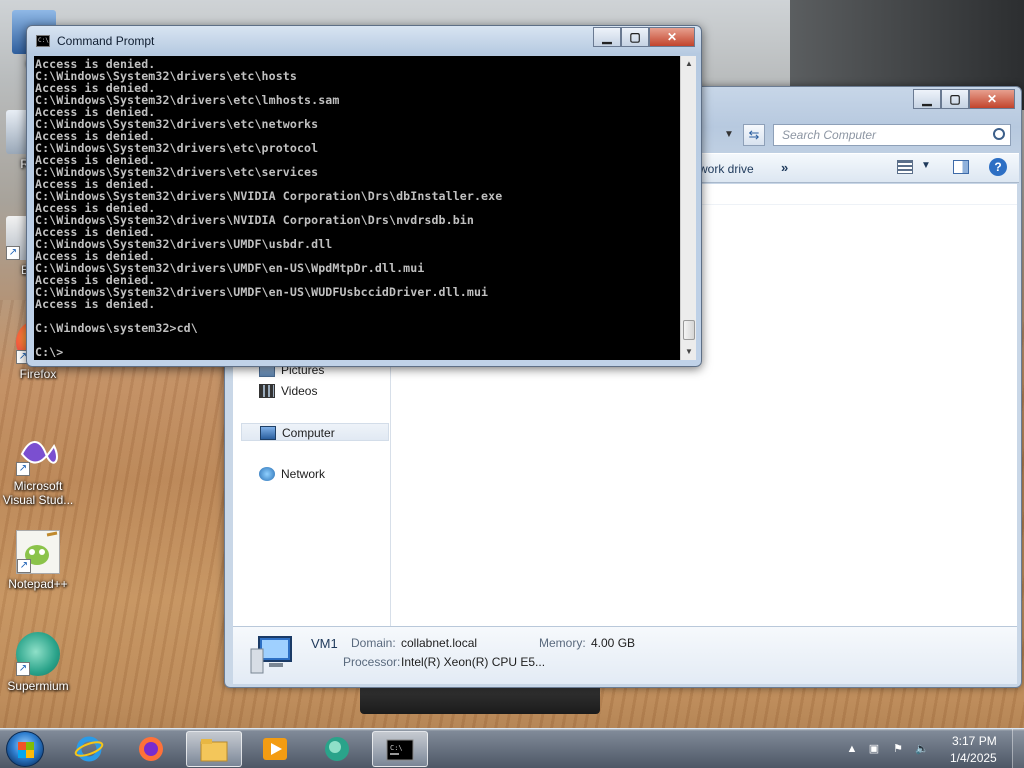 The width and height of the screenshot is (1024, 768). What do you see at coordinates (25, 749) in the screenshot?
I see `start-button` at bounding box center [25, 749].